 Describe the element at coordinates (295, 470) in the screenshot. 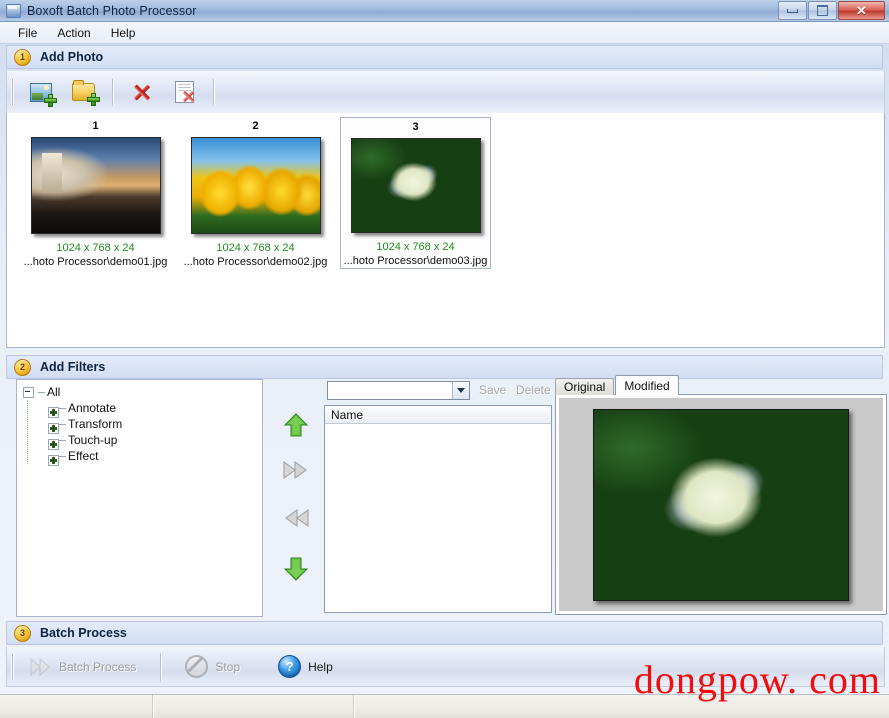

I see `double-arrow-right-icon` at that location.